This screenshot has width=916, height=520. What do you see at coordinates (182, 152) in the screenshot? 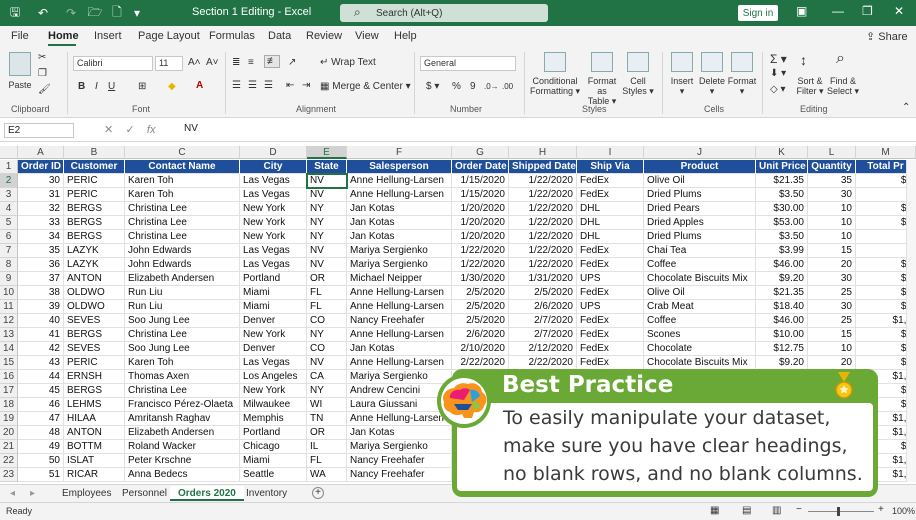
I see `column-header-c: C` at bounding box center [182, 152].